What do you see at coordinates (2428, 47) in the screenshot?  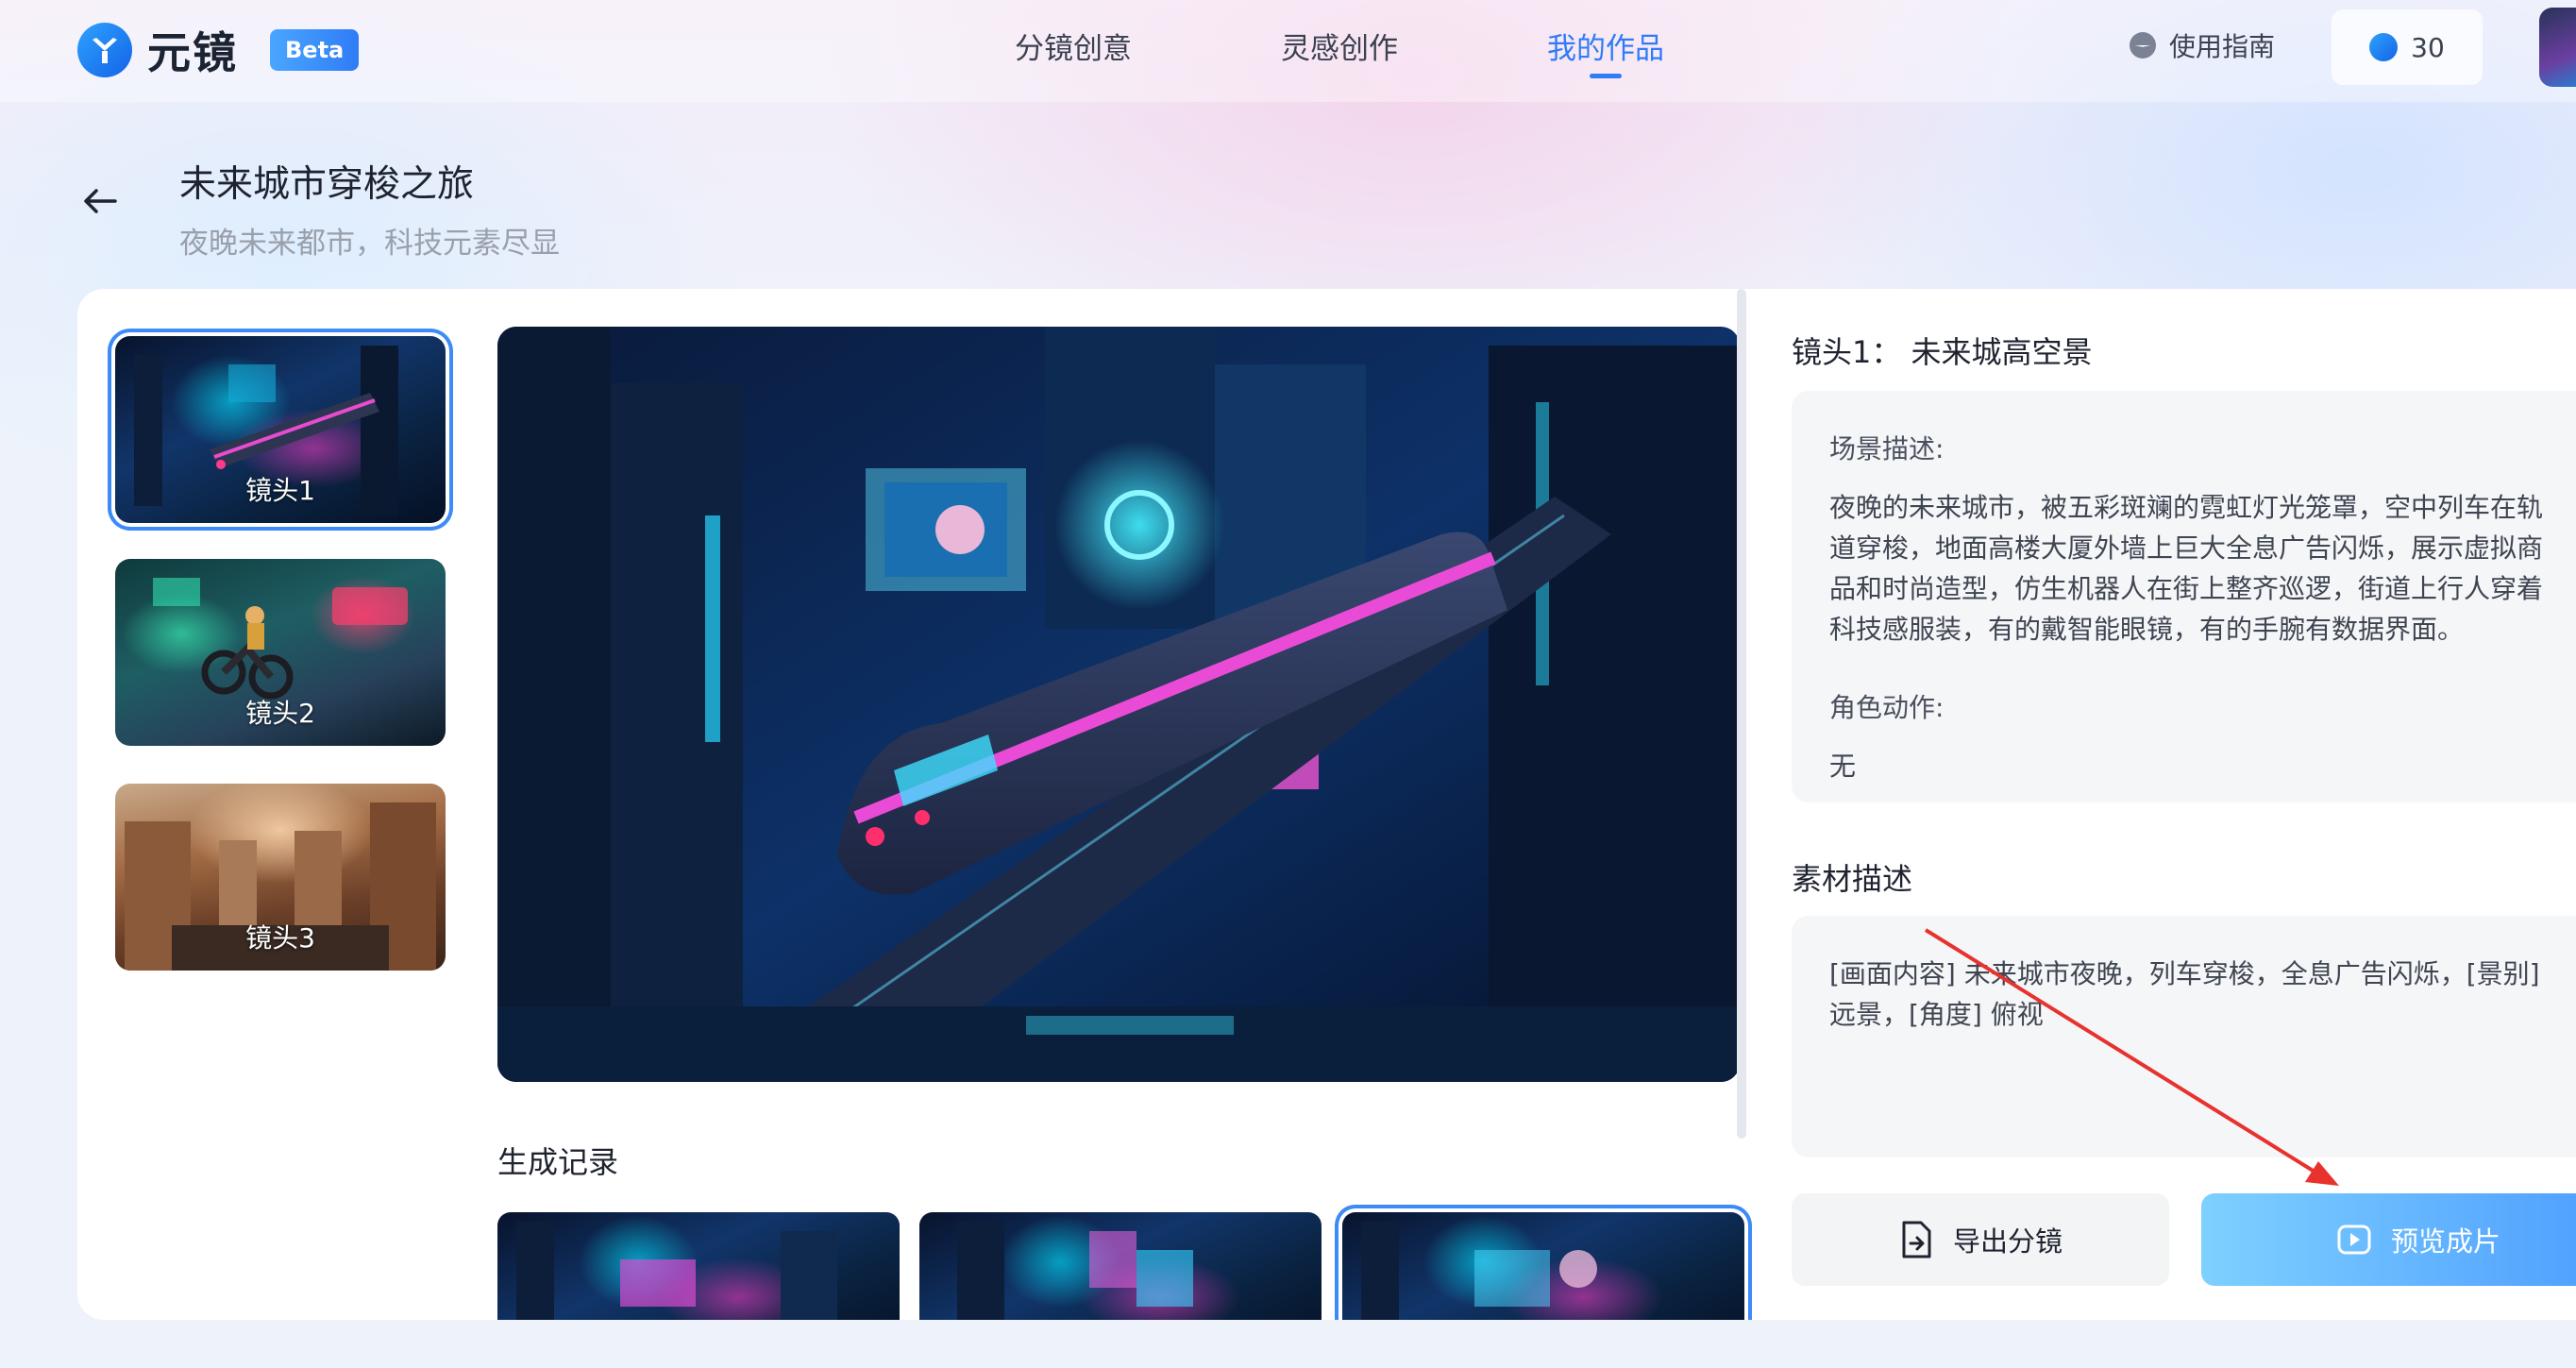 I see `credits-count: 30` at bounding box center [2428, 47].